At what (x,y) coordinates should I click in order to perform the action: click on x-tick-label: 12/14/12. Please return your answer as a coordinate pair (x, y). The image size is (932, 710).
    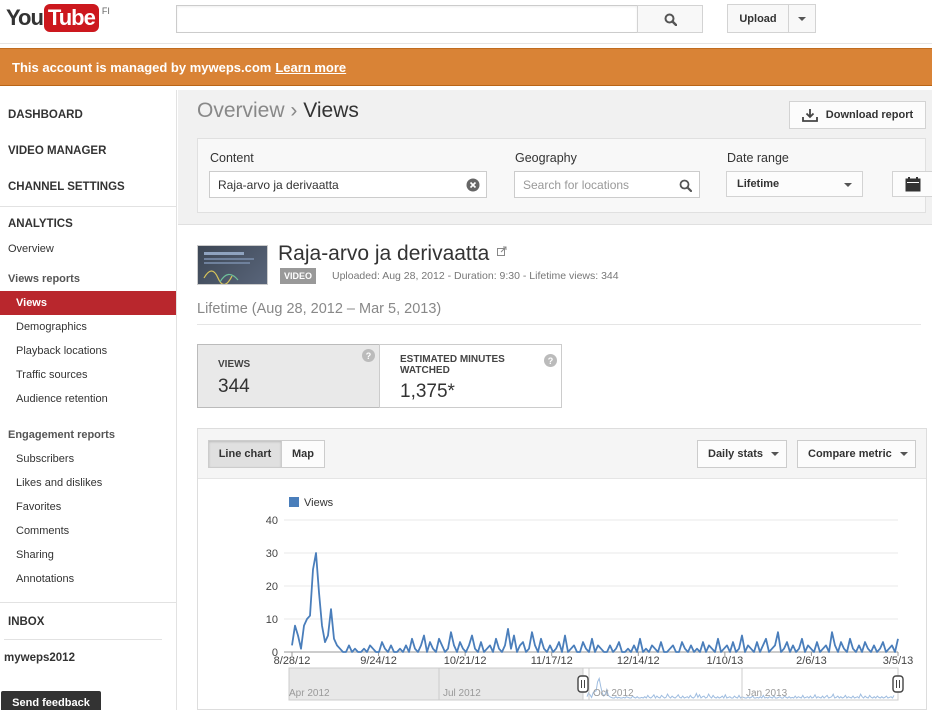
    Looking at the image, I should click on (638, 661).